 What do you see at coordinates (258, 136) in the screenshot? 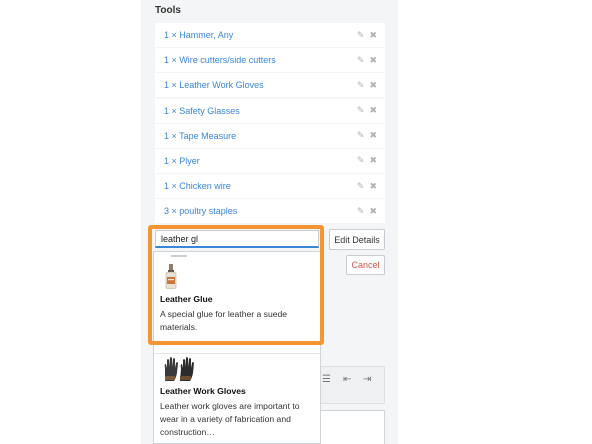
I see `tool-item-label: 1 × Tape Measure` at bounding box center [258, 136].